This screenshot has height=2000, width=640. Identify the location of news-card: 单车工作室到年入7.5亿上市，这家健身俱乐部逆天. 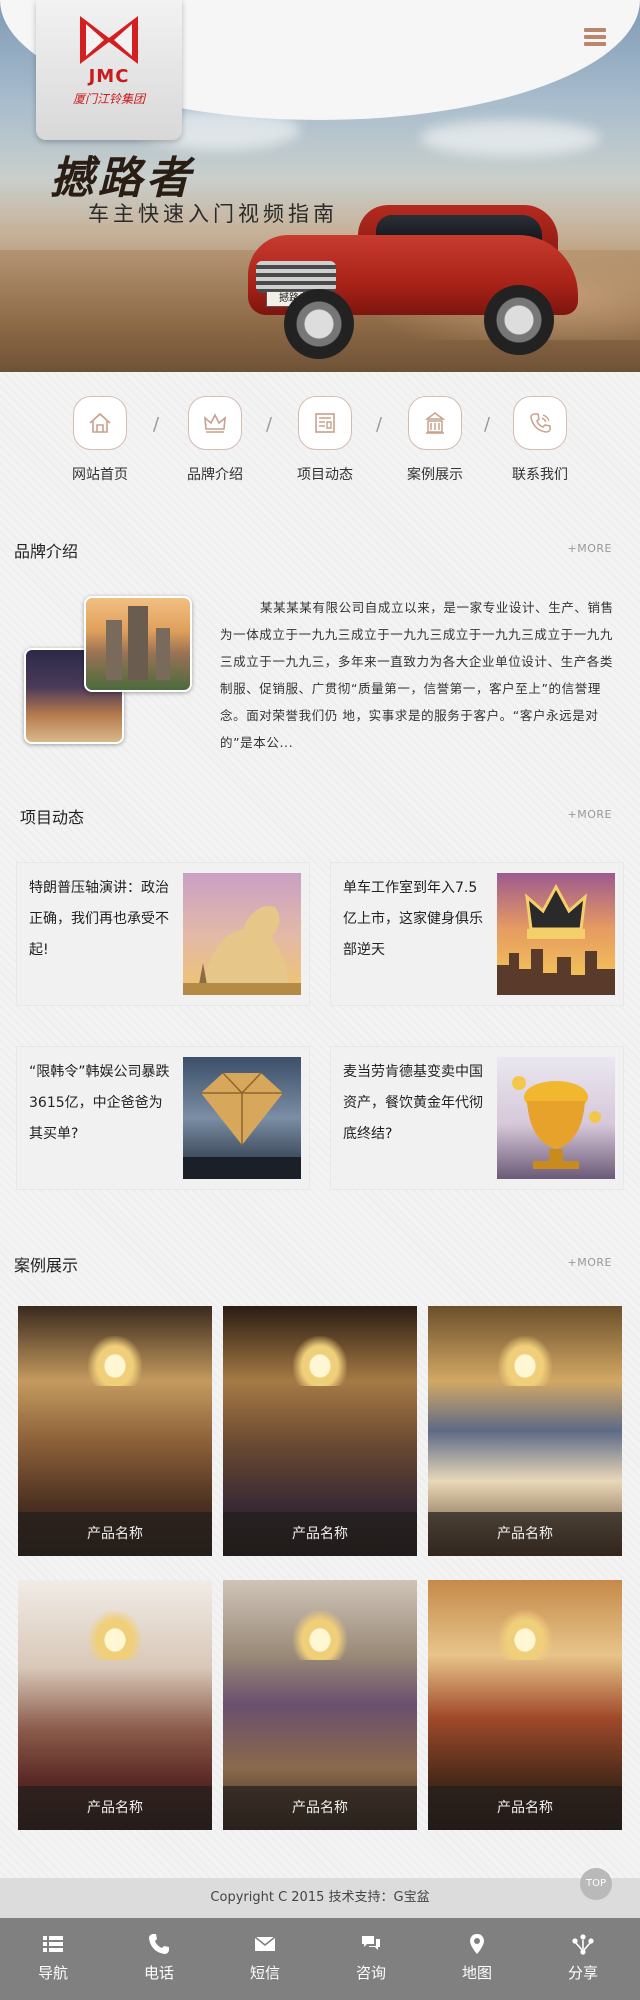
(477, 934).